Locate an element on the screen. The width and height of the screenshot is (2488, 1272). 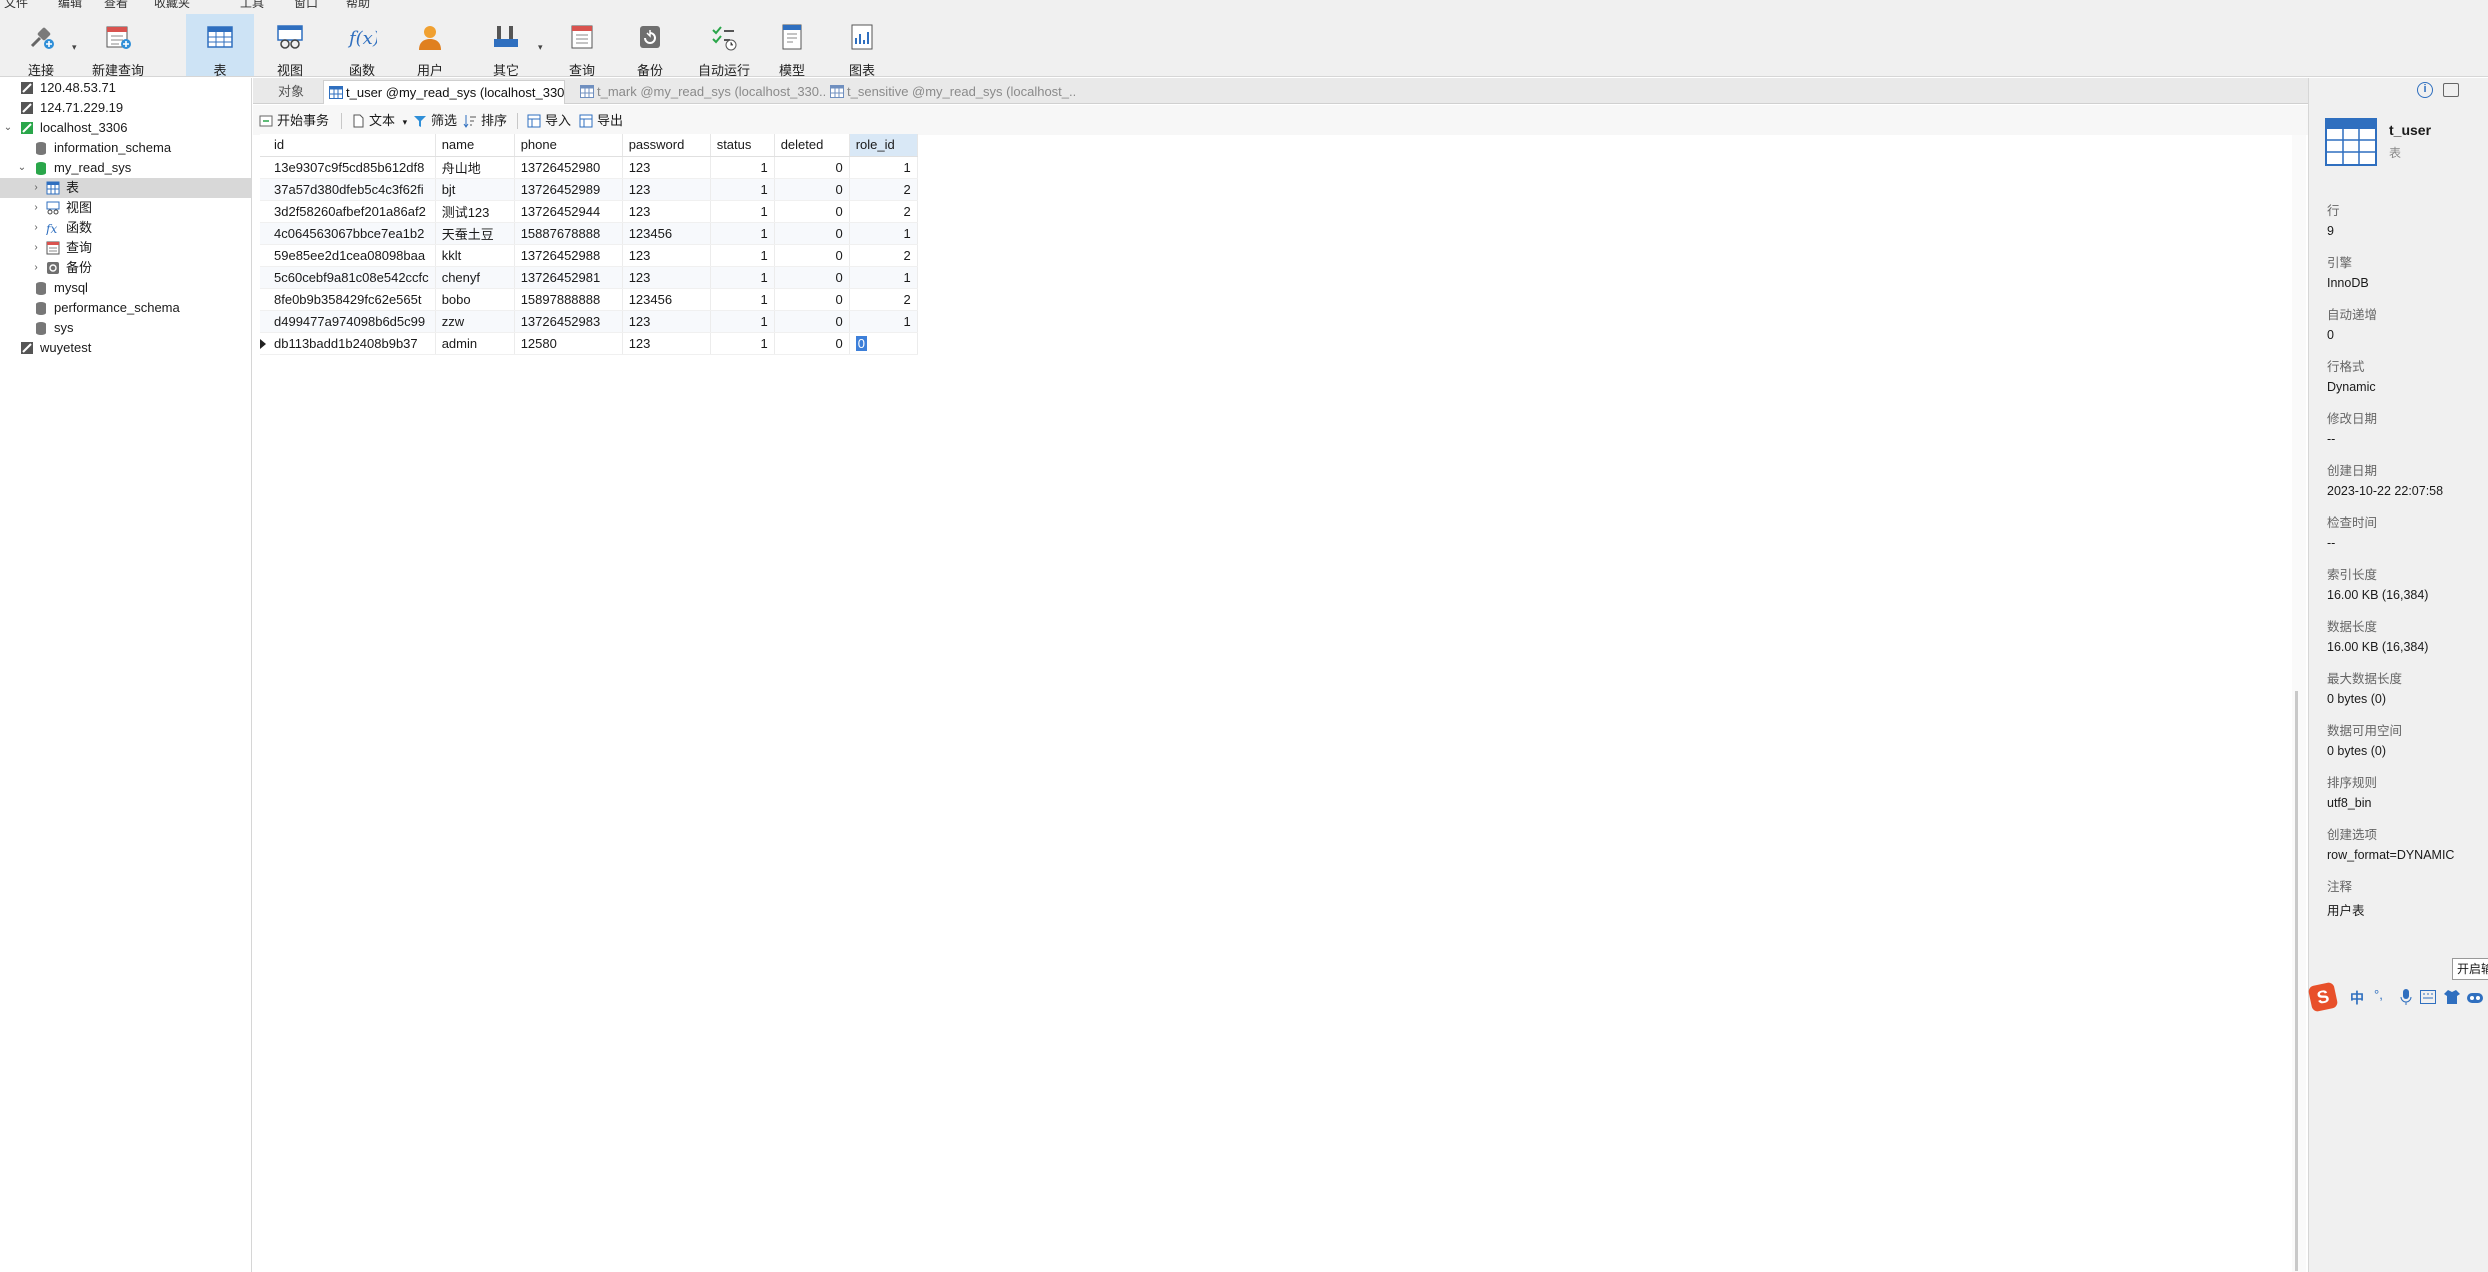
nav-group-backups: › 备份 is located at coordinates (125, 268).